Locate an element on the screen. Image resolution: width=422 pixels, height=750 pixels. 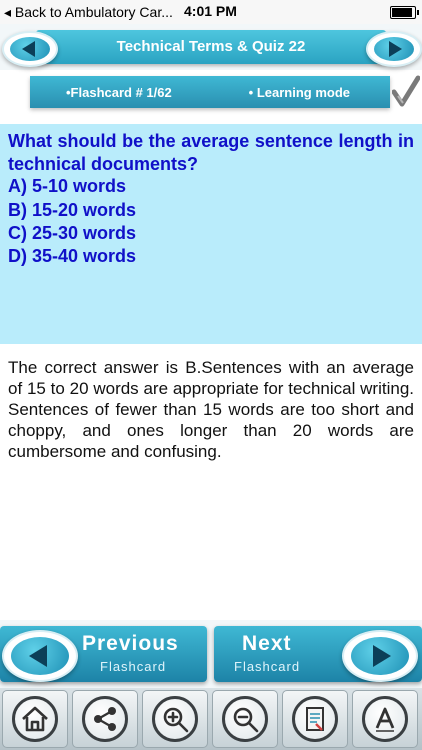
document-button is located at coordinates (315, 719).